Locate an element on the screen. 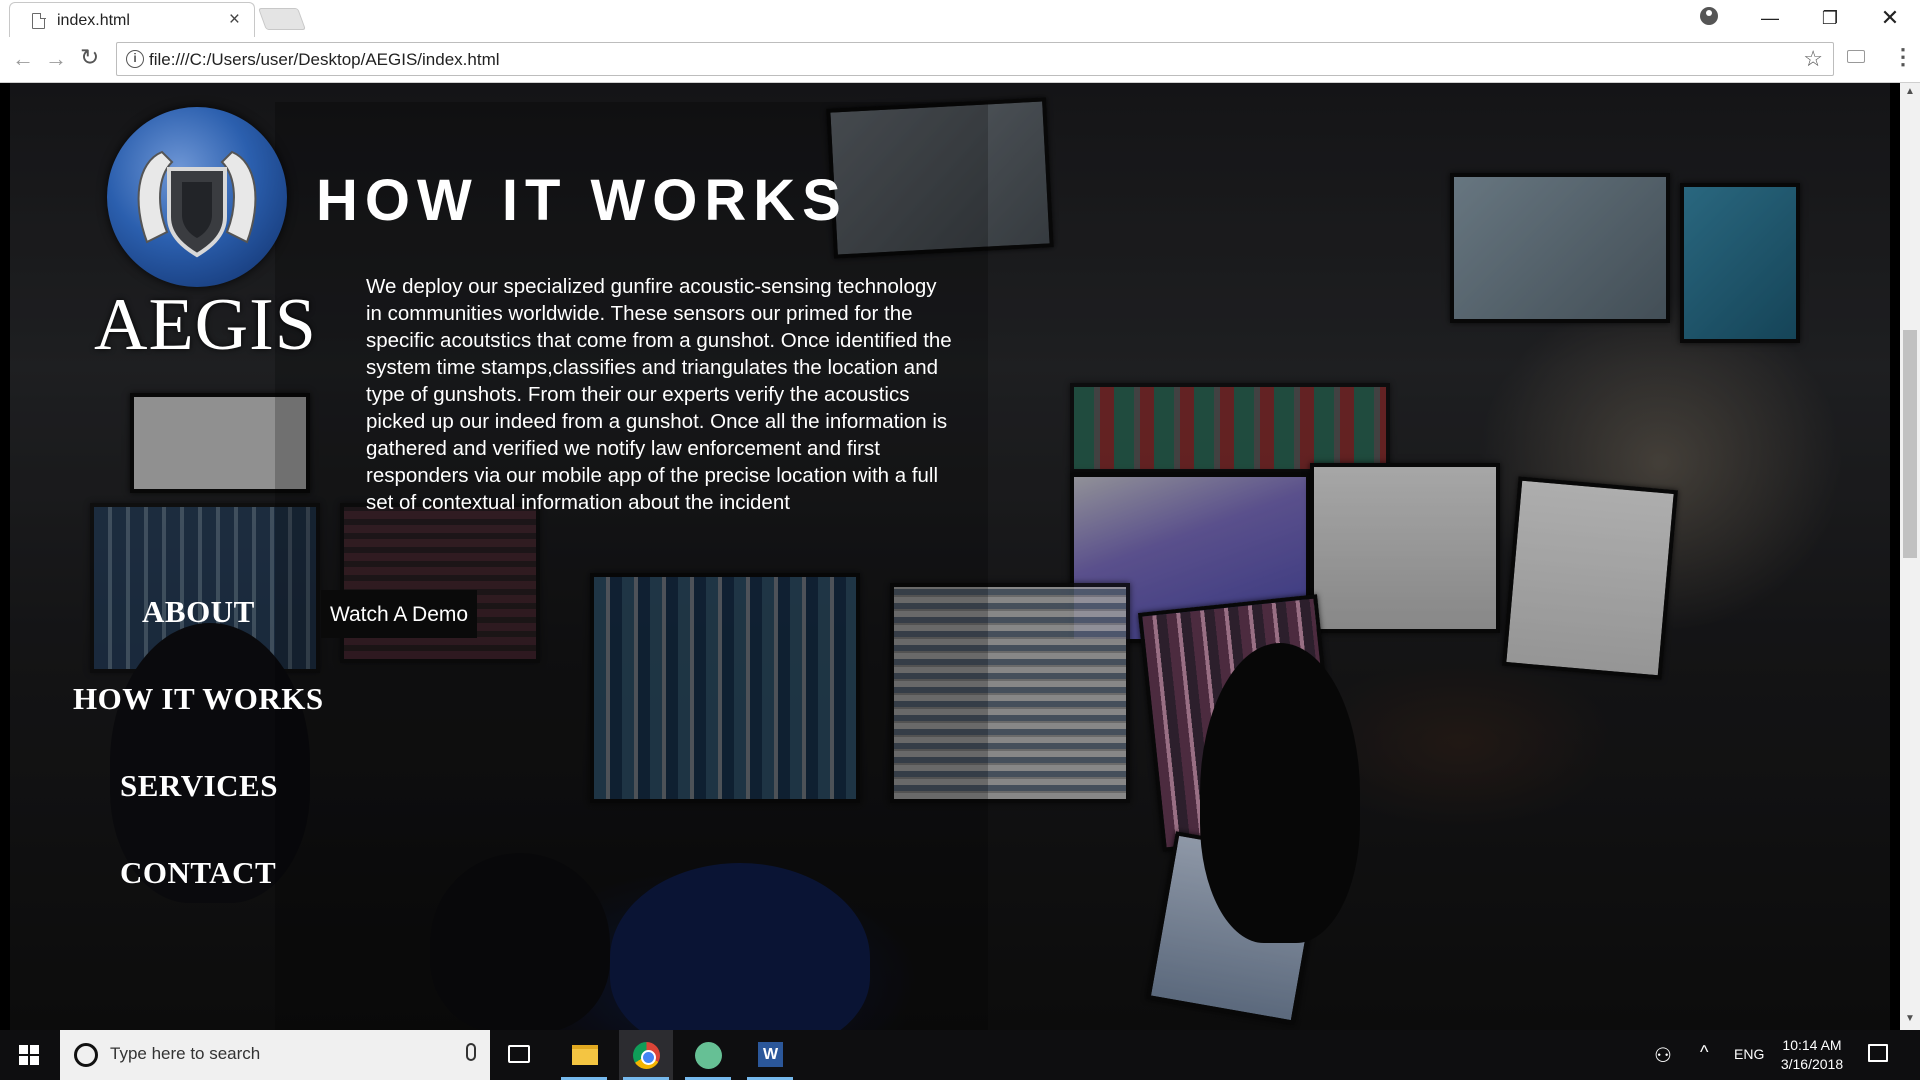 Image resolution: width=1920 pixels, height=1080 pixels. bookmark-star-icon: ☆ is located at coordinates (1813, 59).